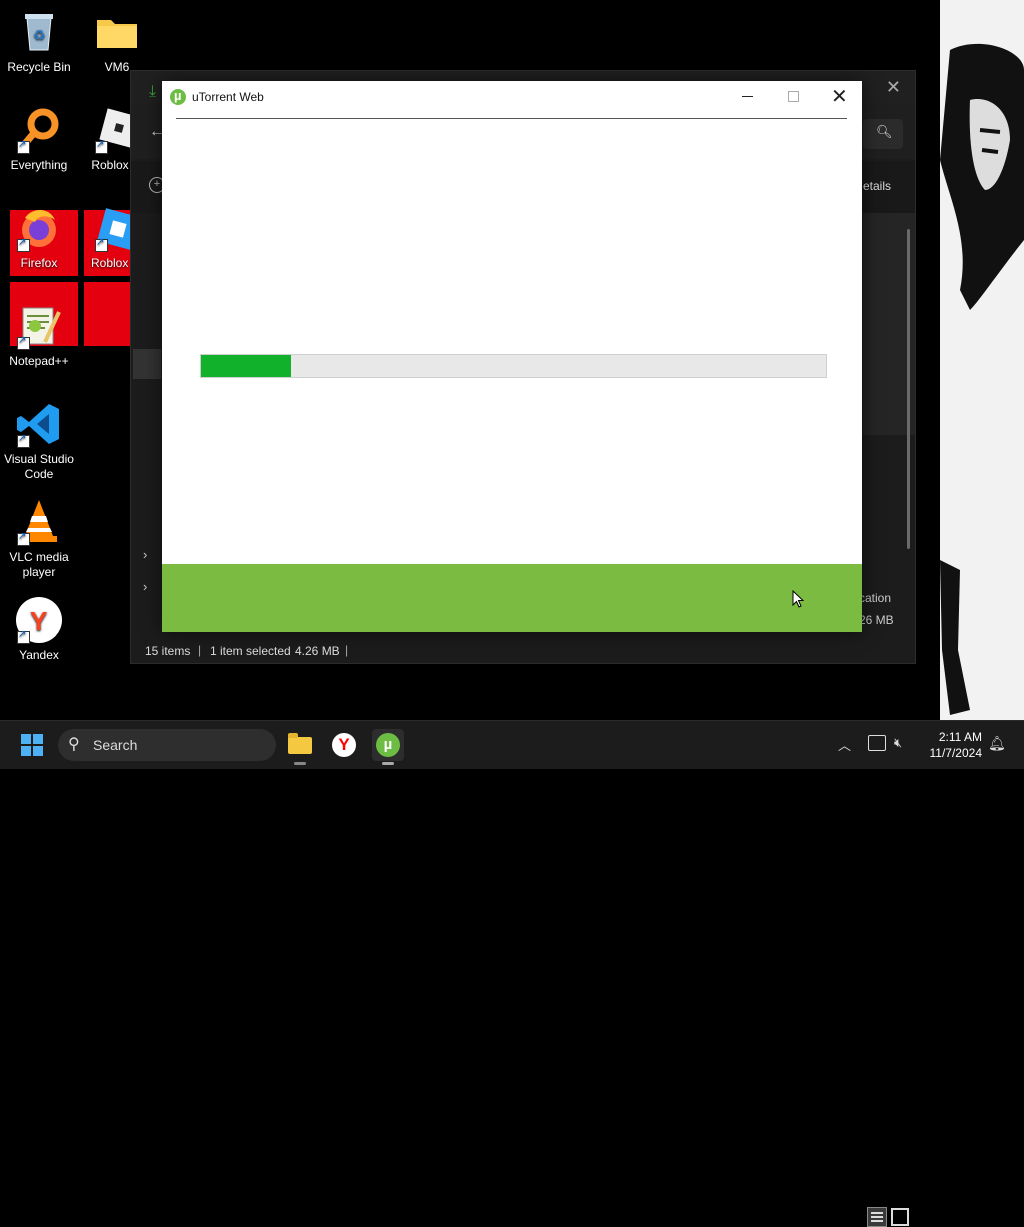  Describe the element at coordinates (956, 753) in the screenshot. I see `clock-date: 11/7/2024` at that location.